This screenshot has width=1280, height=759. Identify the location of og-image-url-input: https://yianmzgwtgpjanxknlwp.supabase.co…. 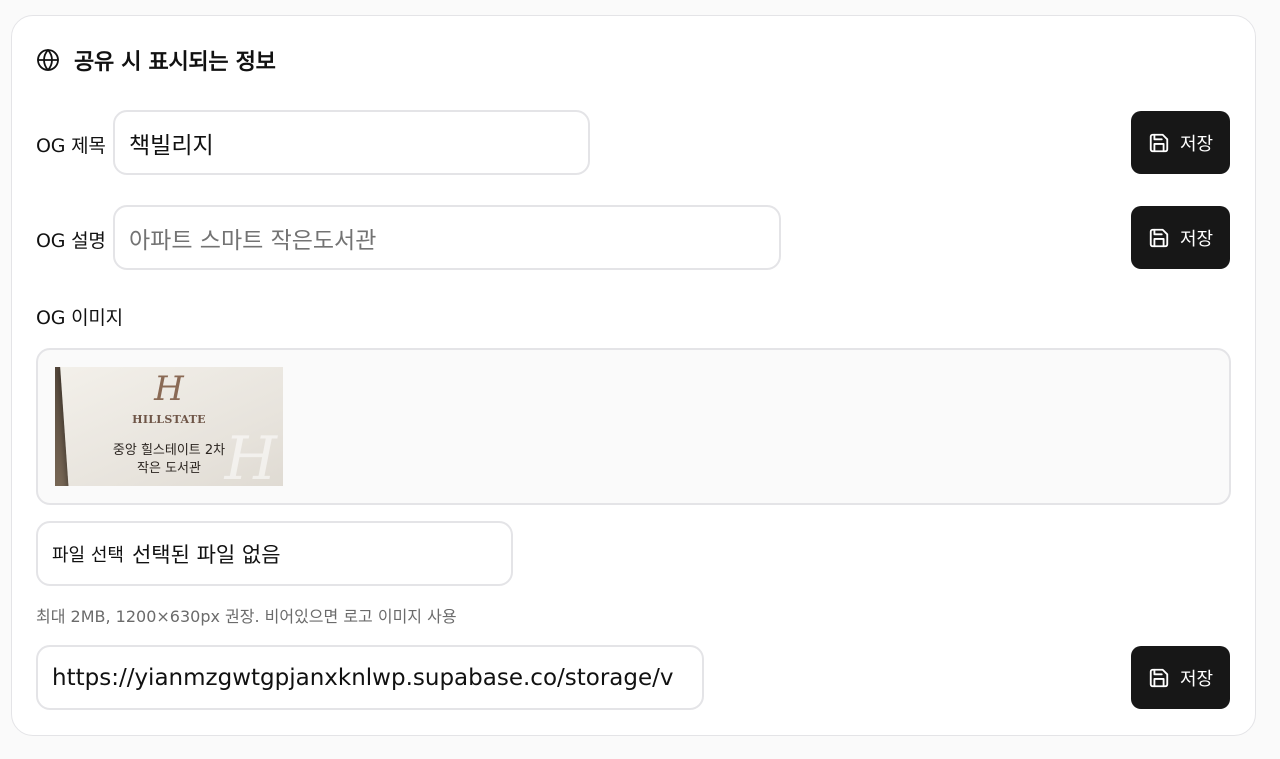
(370, 677).